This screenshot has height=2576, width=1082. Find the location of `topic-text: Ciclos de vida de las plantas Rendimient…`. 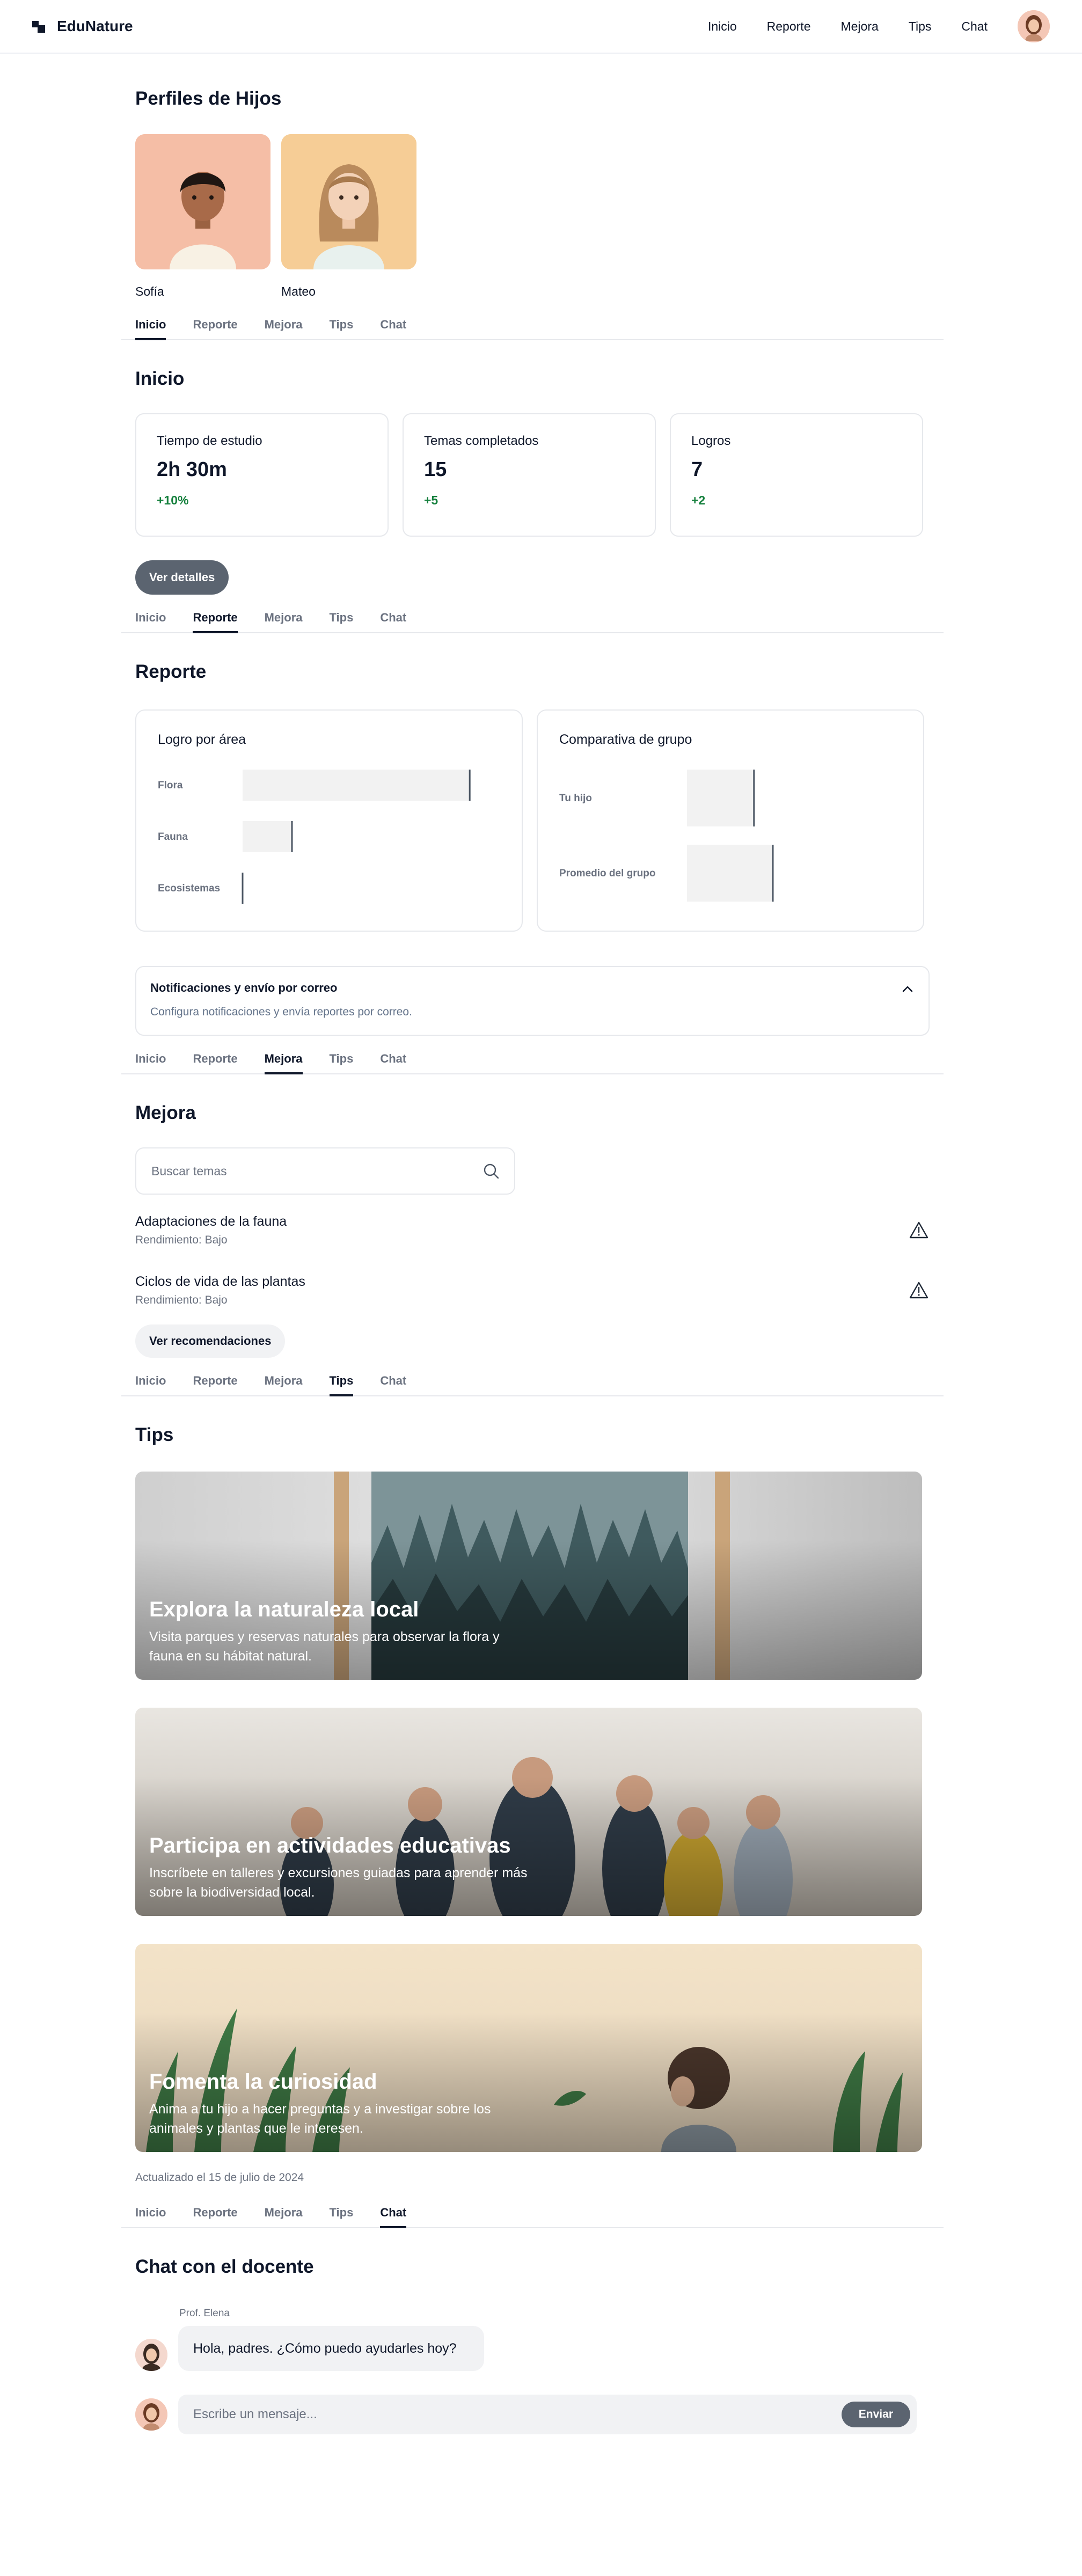

topic-text: Ciclos de vida de las plantas Rendimient… is located at coordinates (220, 1290).